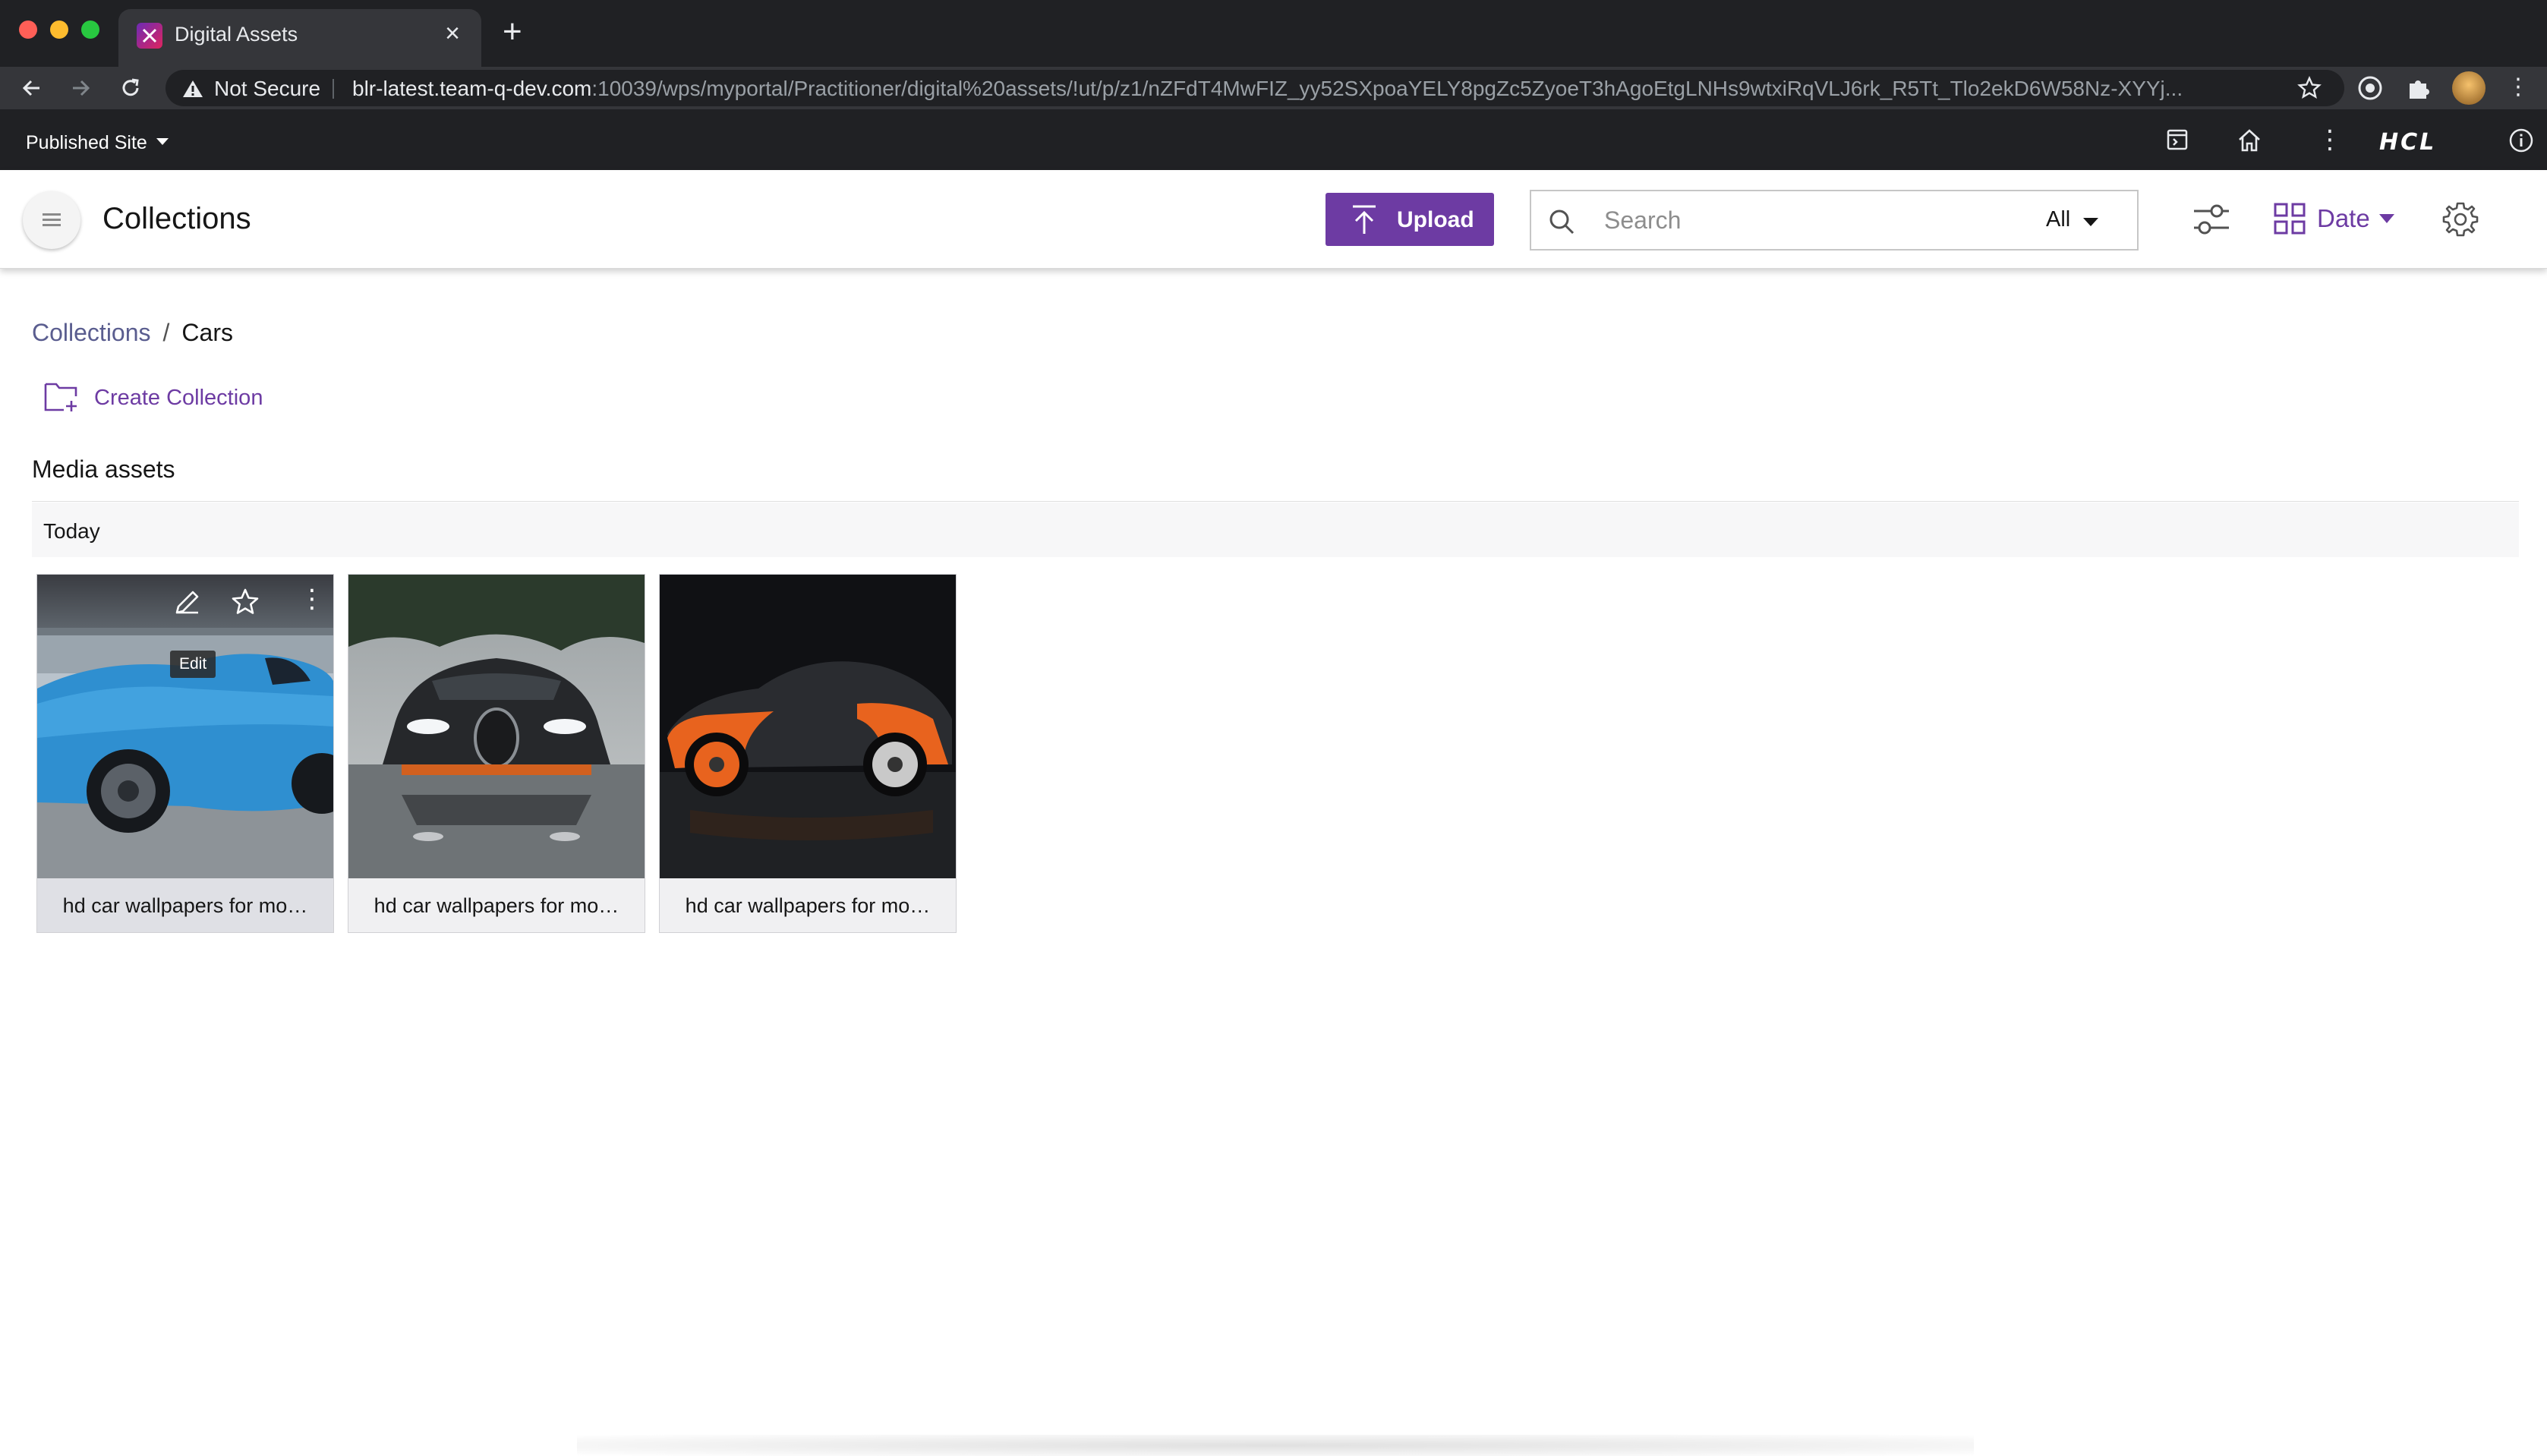 The height and width of the screenshot is (1456, 2547). What do you see at coordinates (193, 664) in the screenshot?
I see `edit-tooltip: Edit` at bounding box center [193, 664].